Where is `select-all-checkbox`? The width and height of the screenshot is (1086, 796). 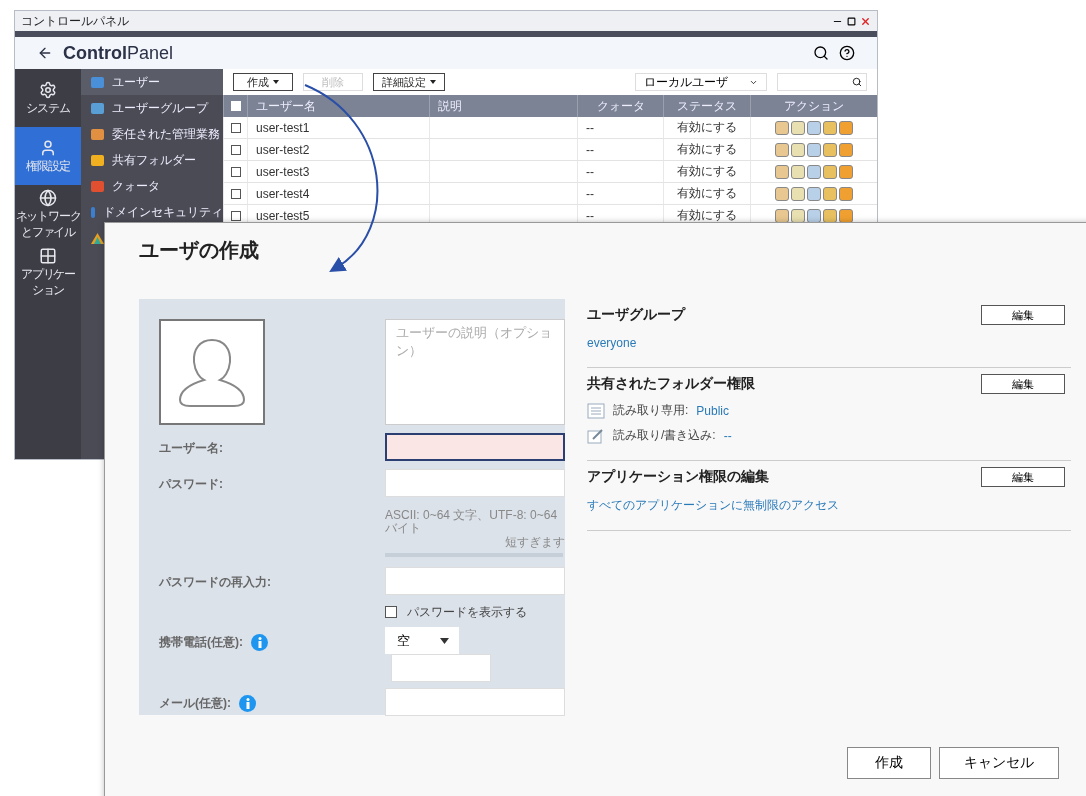
select-all-checkbox is located at coordinates (235, 106).